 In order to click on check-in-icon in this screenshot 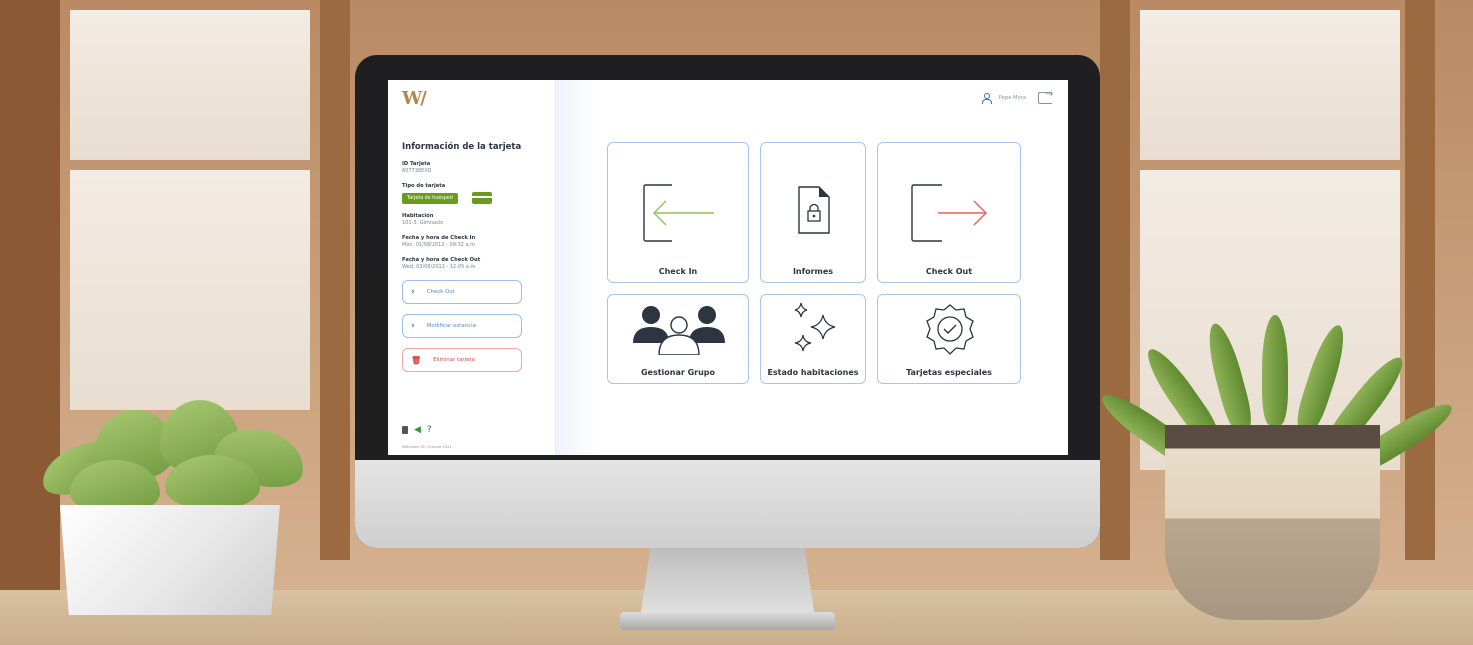, I will do `click(678, 213)`.